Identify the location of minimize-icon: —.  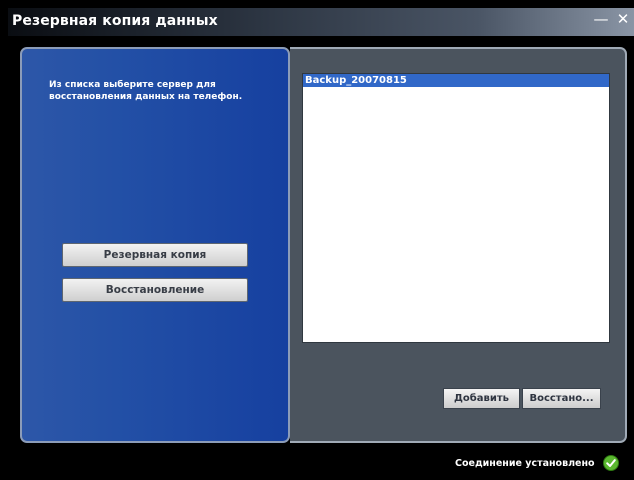
(601, 19).